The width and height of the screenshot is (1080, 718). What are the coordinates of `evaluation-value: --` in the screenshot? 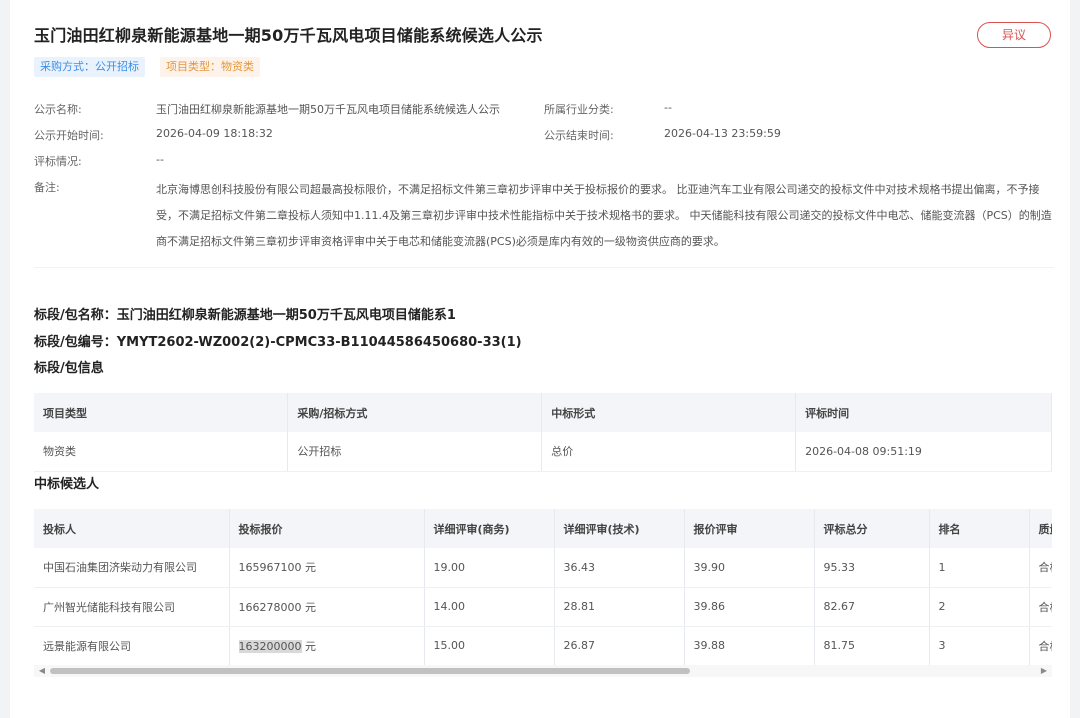 It's located at (160, 159).